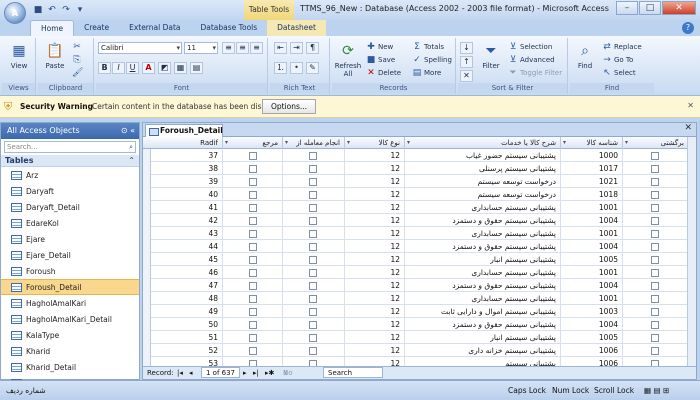  Describe the element at coordinates (466, 76) in the screenshot. I see `clear-sort-icon: ✕` at that location.